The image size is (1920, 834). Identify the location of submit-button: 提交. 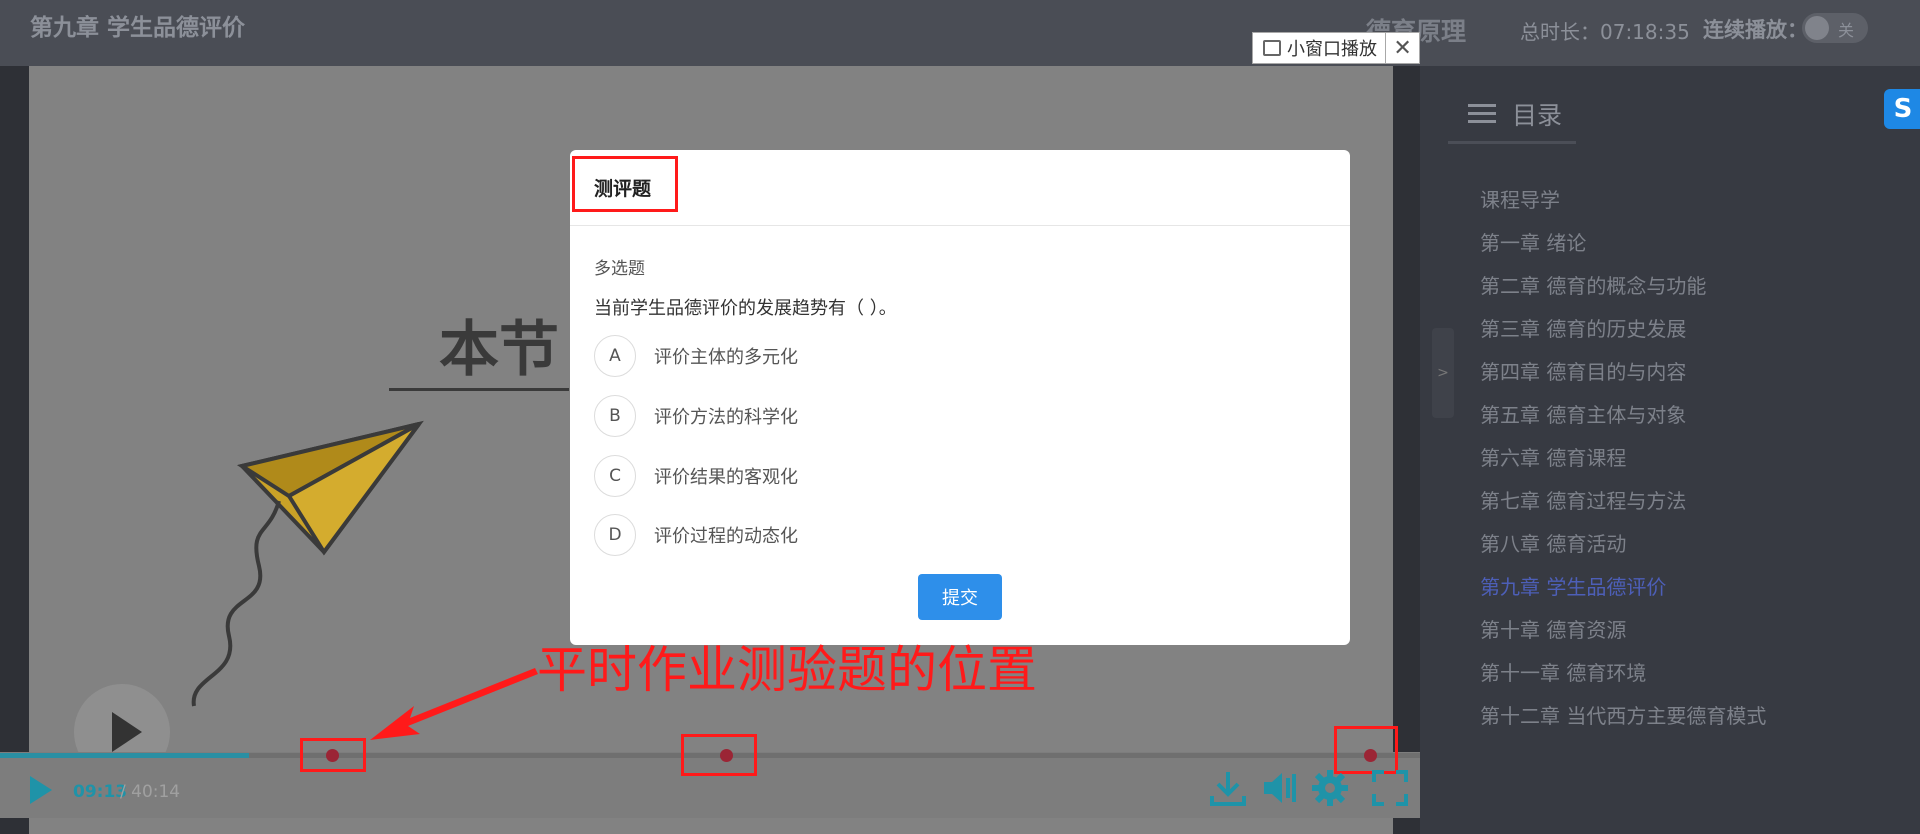
(960, 597).